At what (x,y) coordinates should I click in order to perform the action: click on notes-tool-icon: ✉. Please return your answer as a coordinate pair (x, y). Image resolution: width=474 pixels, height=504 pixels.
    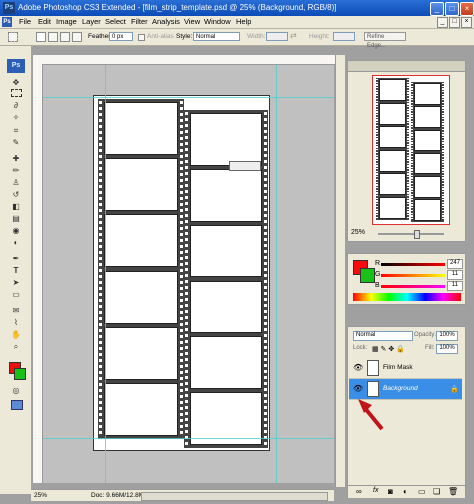
    Looking at the image, I should click on (16, 310).